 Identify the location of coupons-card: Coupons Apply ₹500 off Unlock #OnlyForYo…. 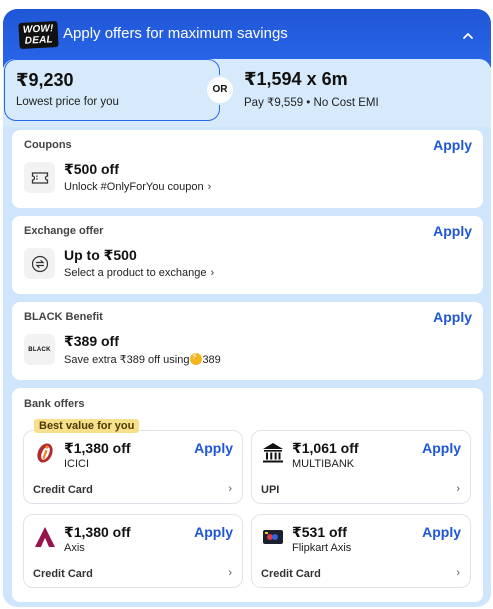
(247, 169).